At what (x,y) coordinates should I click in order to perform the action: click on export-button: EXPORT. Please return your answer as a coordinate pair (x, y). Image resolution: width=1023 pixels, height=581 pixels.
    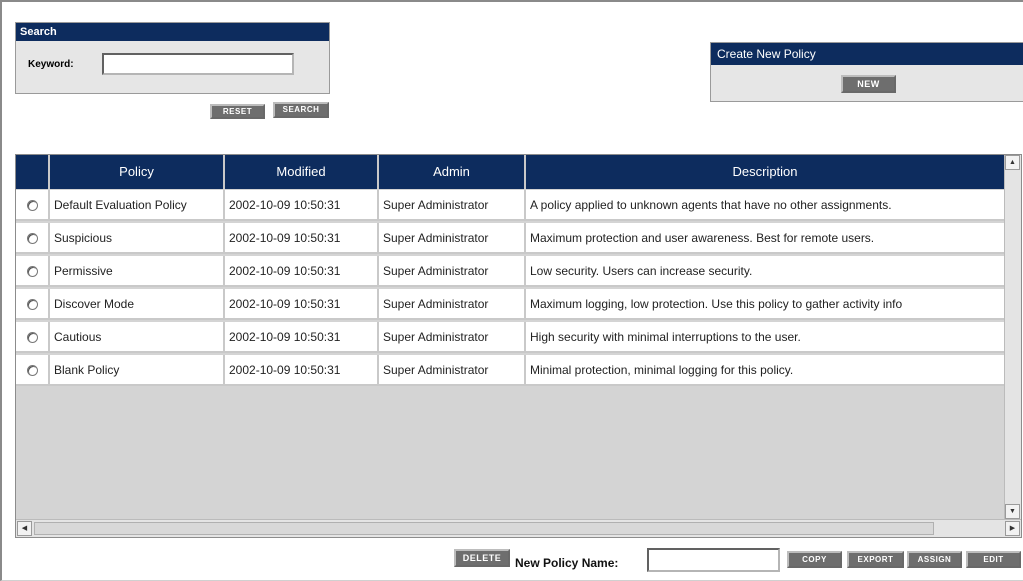
    Looking at the image, I should click on (875, 559).